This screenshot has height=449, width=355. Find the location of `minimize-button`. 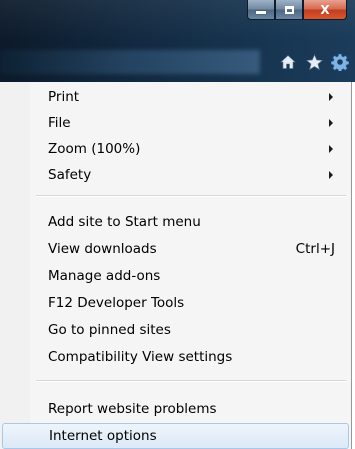

minimize-button is located at coordinates (261, 10).